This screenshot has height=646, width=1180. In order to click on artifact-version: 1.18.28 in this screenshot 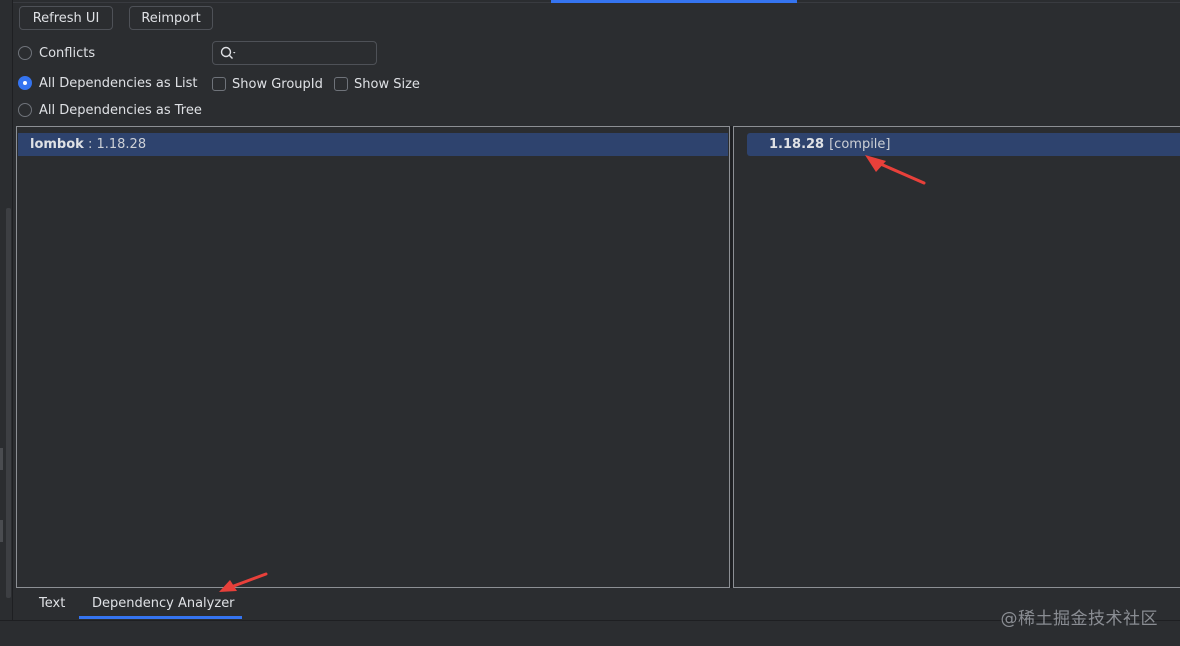, I will do `click(121, 144)`.